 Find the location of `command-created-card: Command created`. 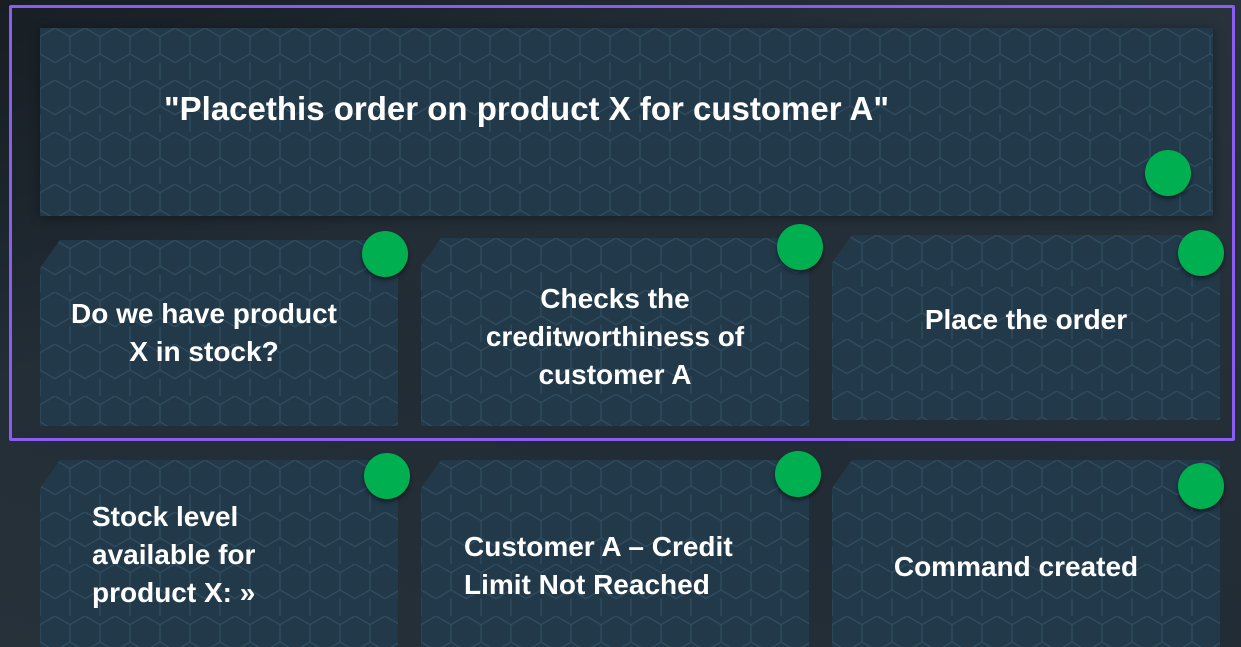

command-created-card: Command created is located at coordinates (1026, 553).